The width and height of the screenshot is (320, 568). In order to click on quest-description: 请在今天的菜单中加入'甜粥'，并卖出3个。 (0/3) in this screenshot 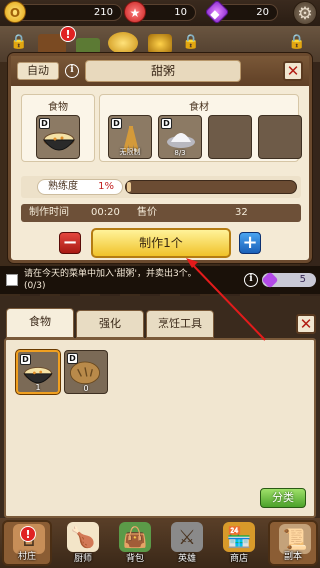, I will do `click(128, 280)`.